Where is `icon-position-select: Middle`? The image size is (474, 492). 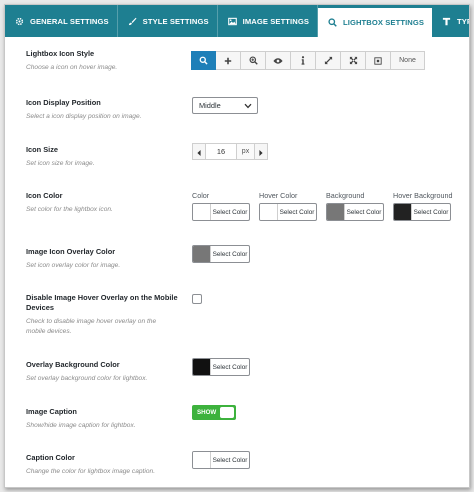
icon-position-select: Middle is located at coordinates (225, 105).